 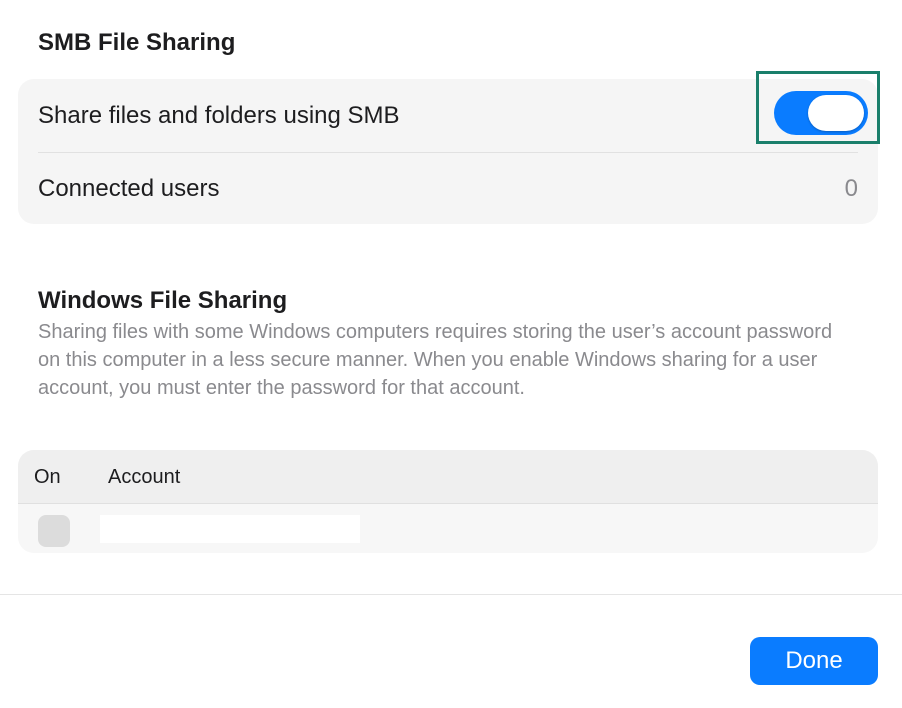 I want to click on account-on-checkbox, so click(x=54, y=531).